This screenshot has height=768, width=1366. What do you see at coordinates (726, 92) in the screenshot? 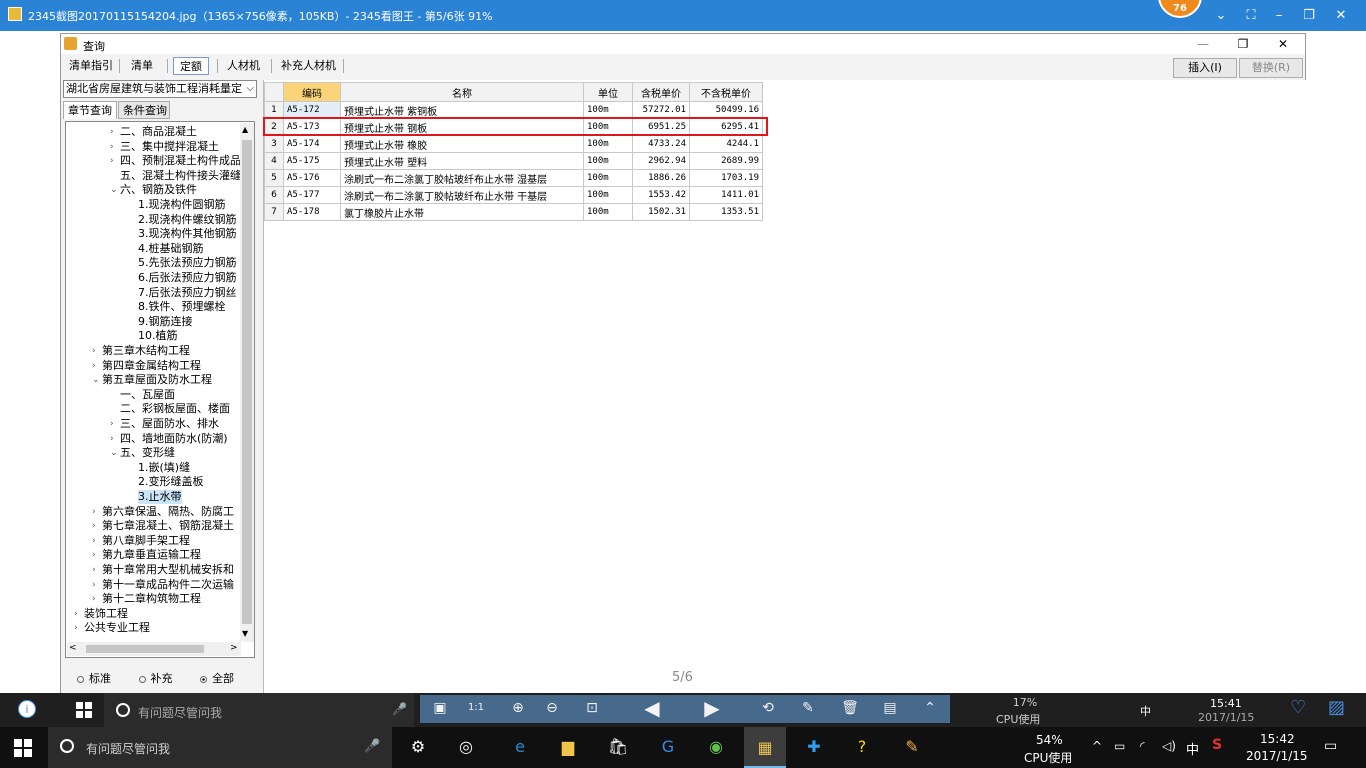
I see `column-header-price-notax: 不含税单价` at bounding box center [726, 92].